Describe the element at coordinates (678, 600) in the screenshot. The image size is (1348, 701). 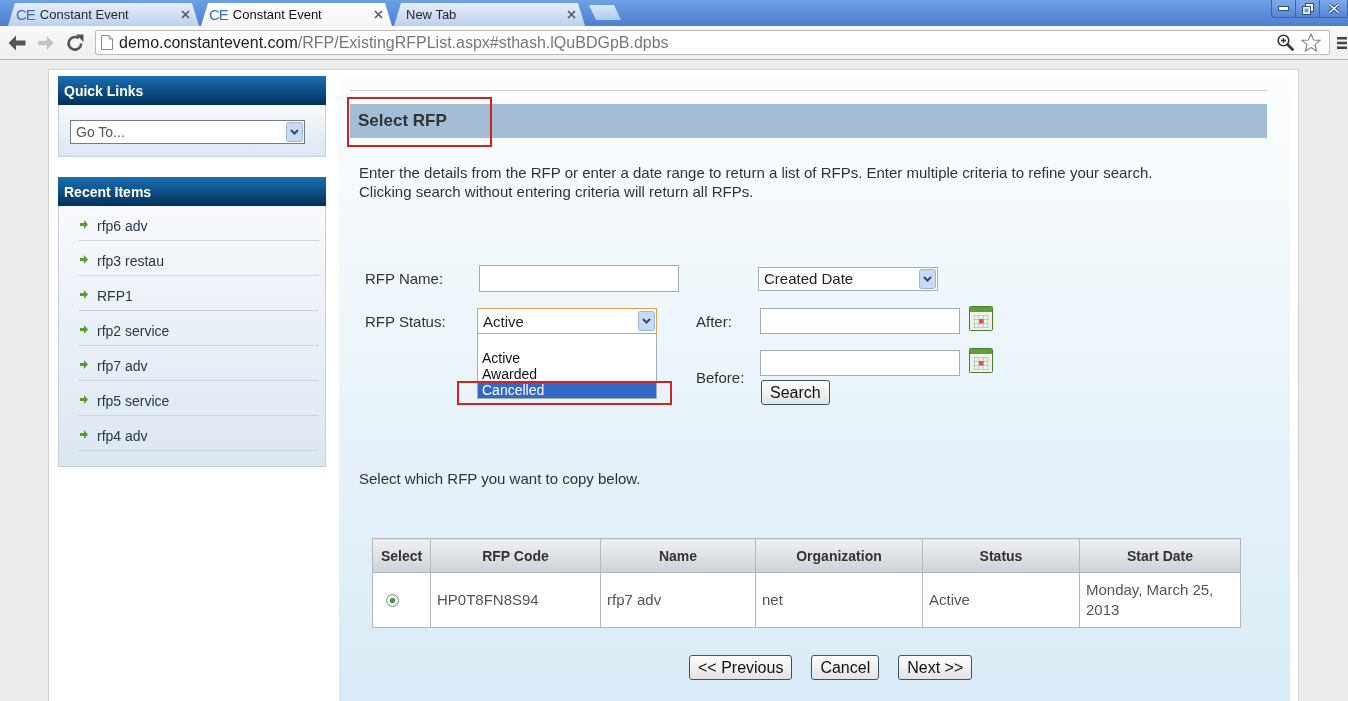
I see `table-cell: rfp7 adv` at that location.